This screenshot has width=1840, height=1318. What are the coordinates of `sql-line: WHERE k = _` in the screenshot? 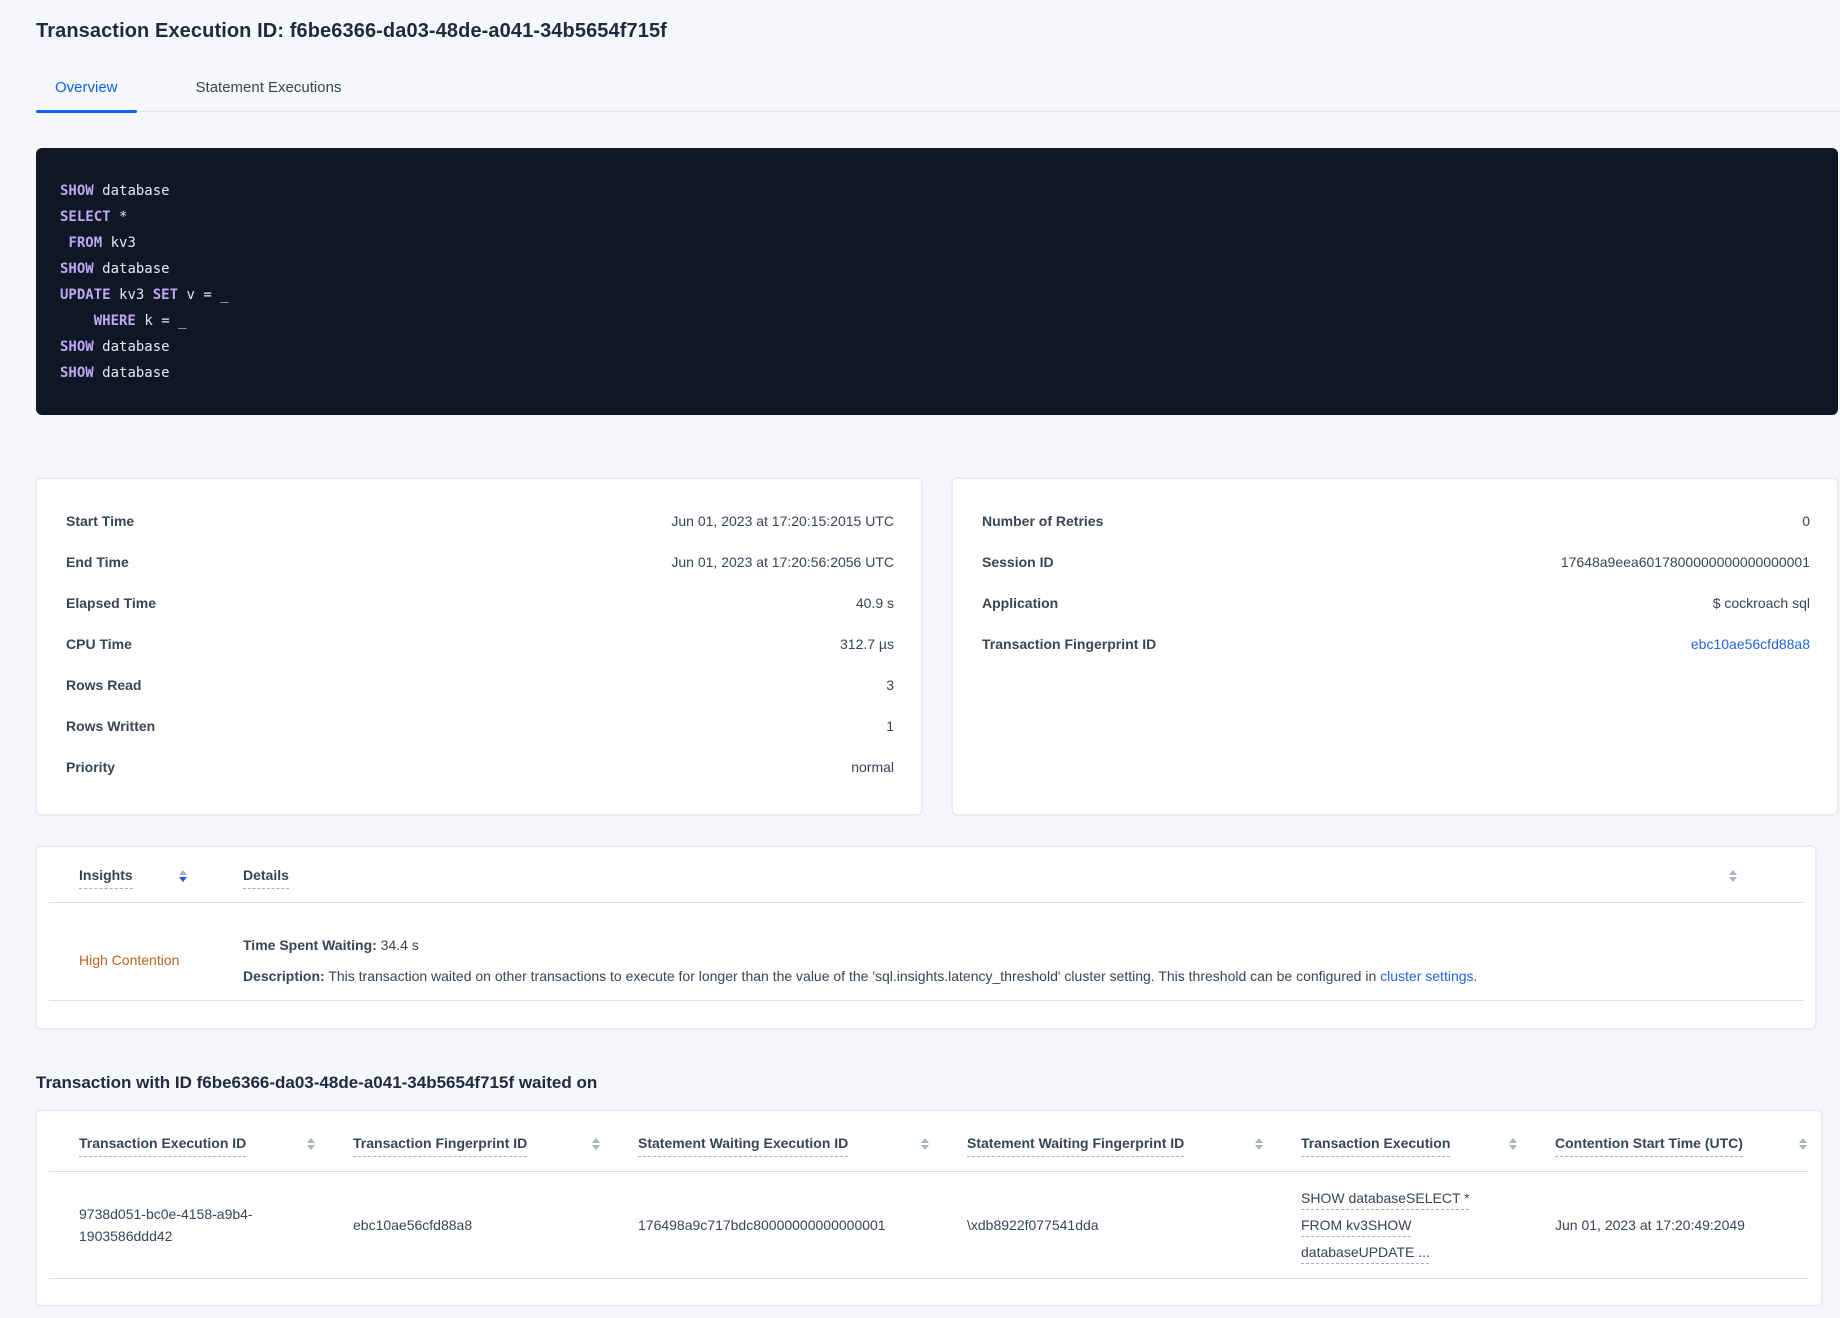 It's located at (140, 321).